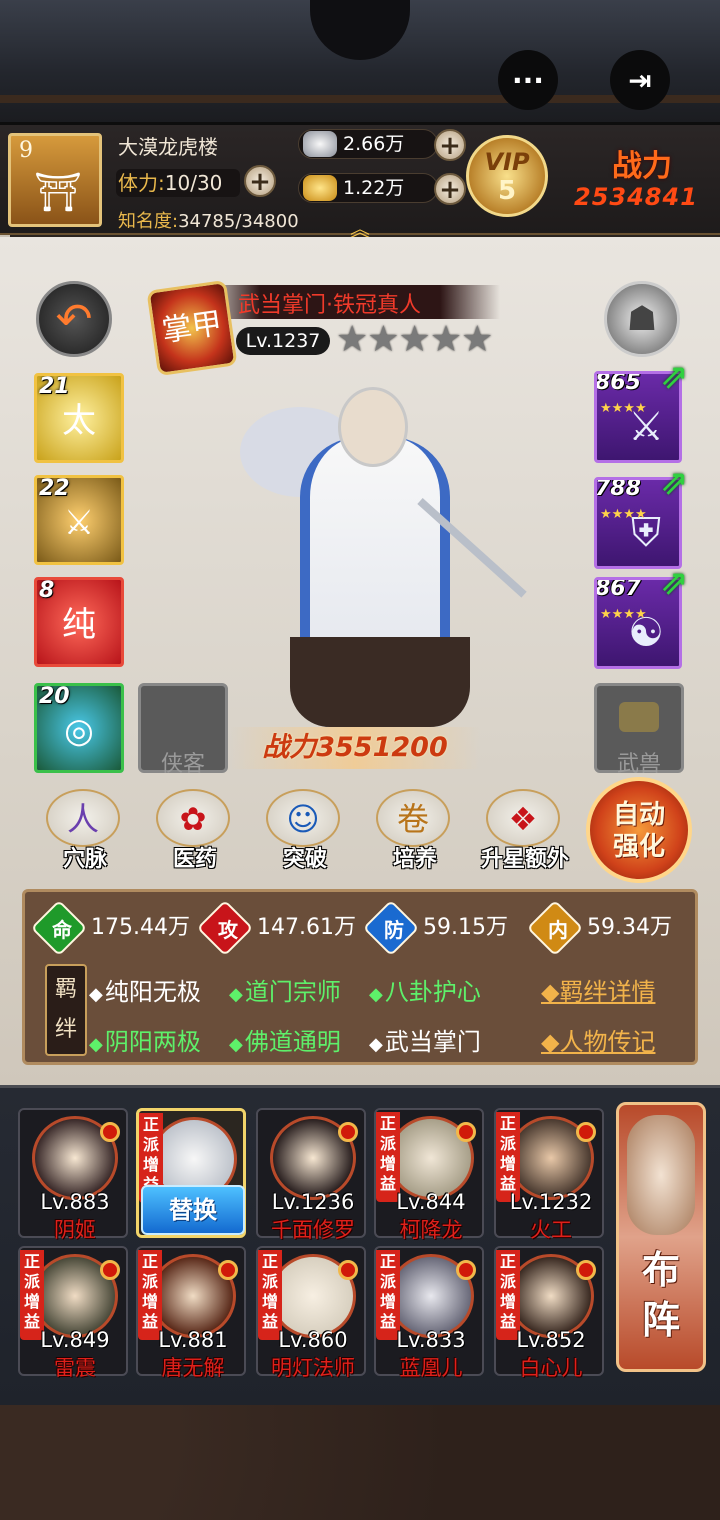  I want to click on hero-figure, so click(373, 562).